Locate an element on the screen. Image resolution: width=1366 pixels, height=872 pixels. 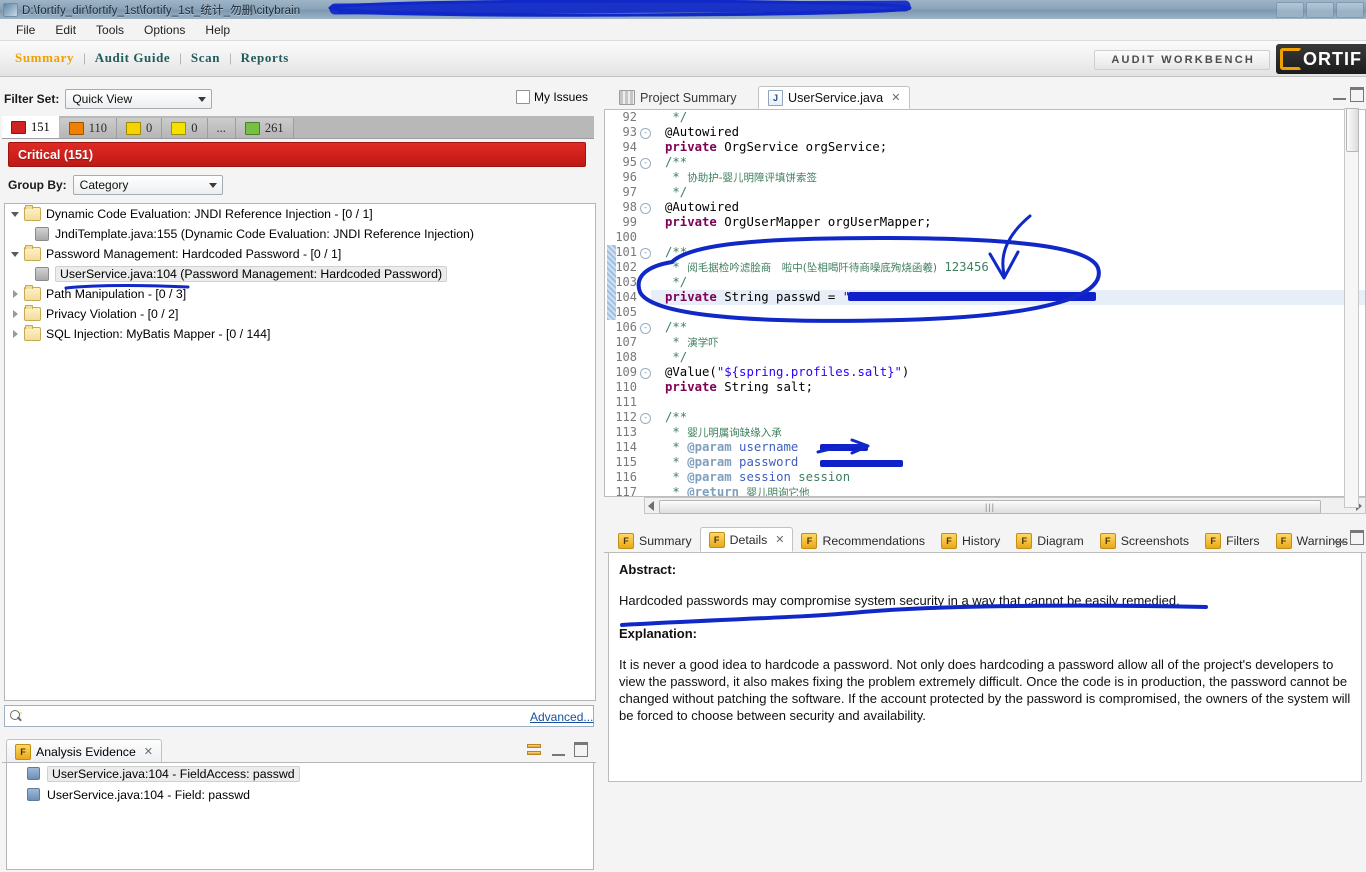
menu-edit: Edit is located at coordinates (65, 30).